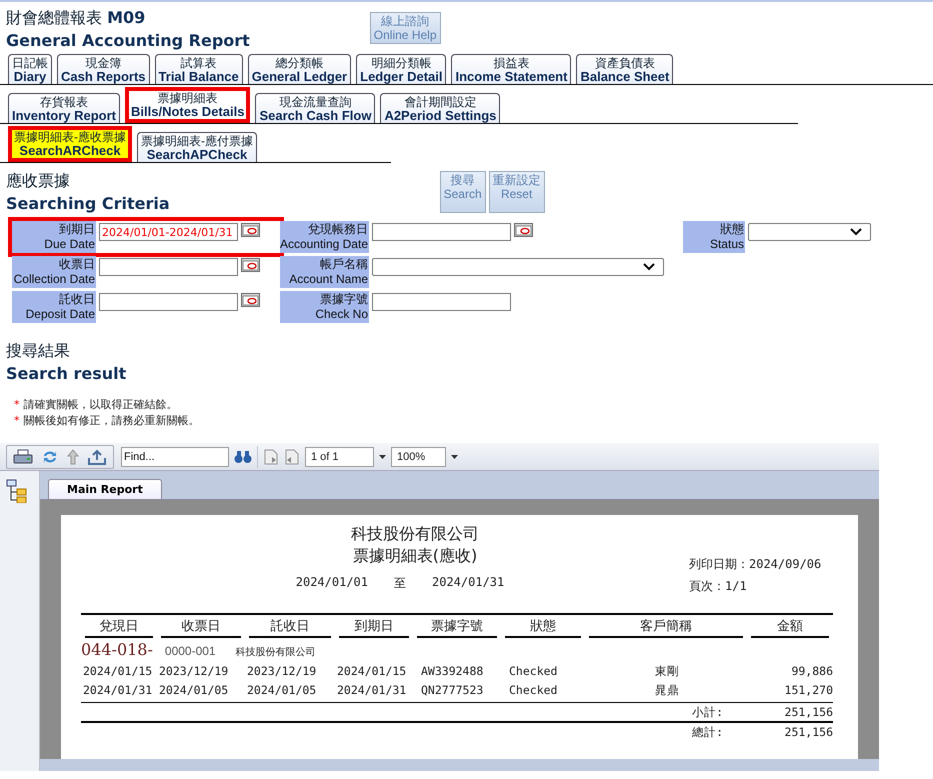 The image size is (933, 779). Describe the element at coordinates (190, 651) in the screenshot. I see `group-subcode: 0000-001` at that location.